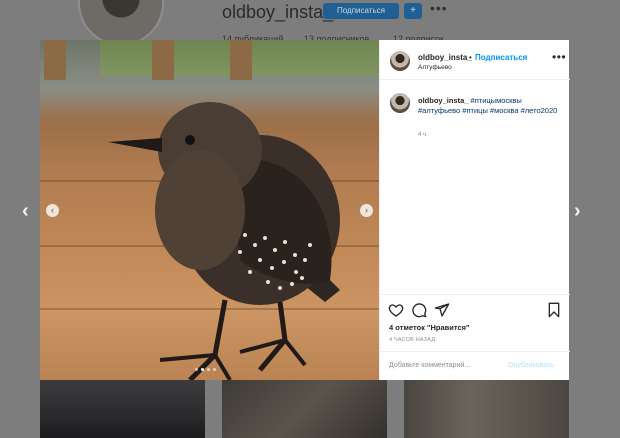  What do you see at coordinates (439, 8) in the screenshot?
I see `profile-more-icon: •••` at bounding box center [439, 8].